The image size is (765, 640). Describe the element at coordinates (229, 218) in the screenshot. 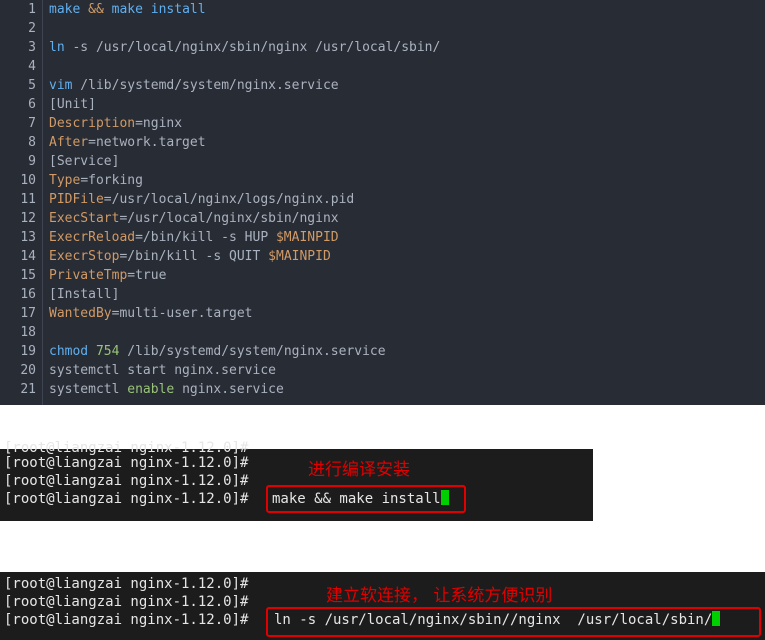

I see `code-token: =/usr/local/nginx/sbin/nginx` at that location.